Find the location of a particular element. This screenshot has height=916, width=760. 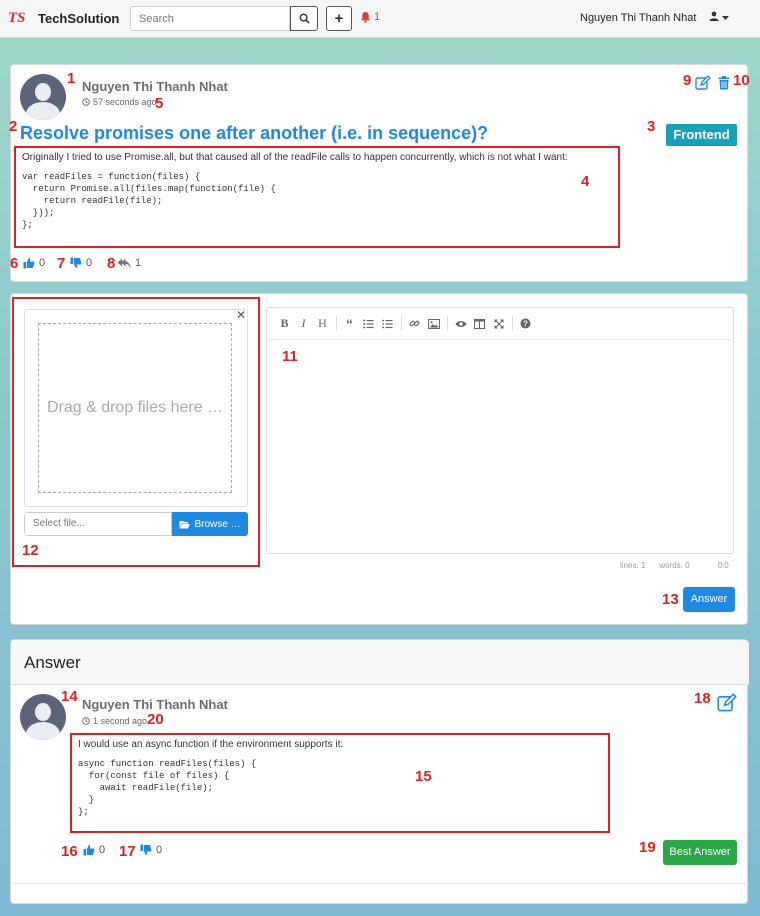

help-icon: ? is located at coordinates (525, 323).